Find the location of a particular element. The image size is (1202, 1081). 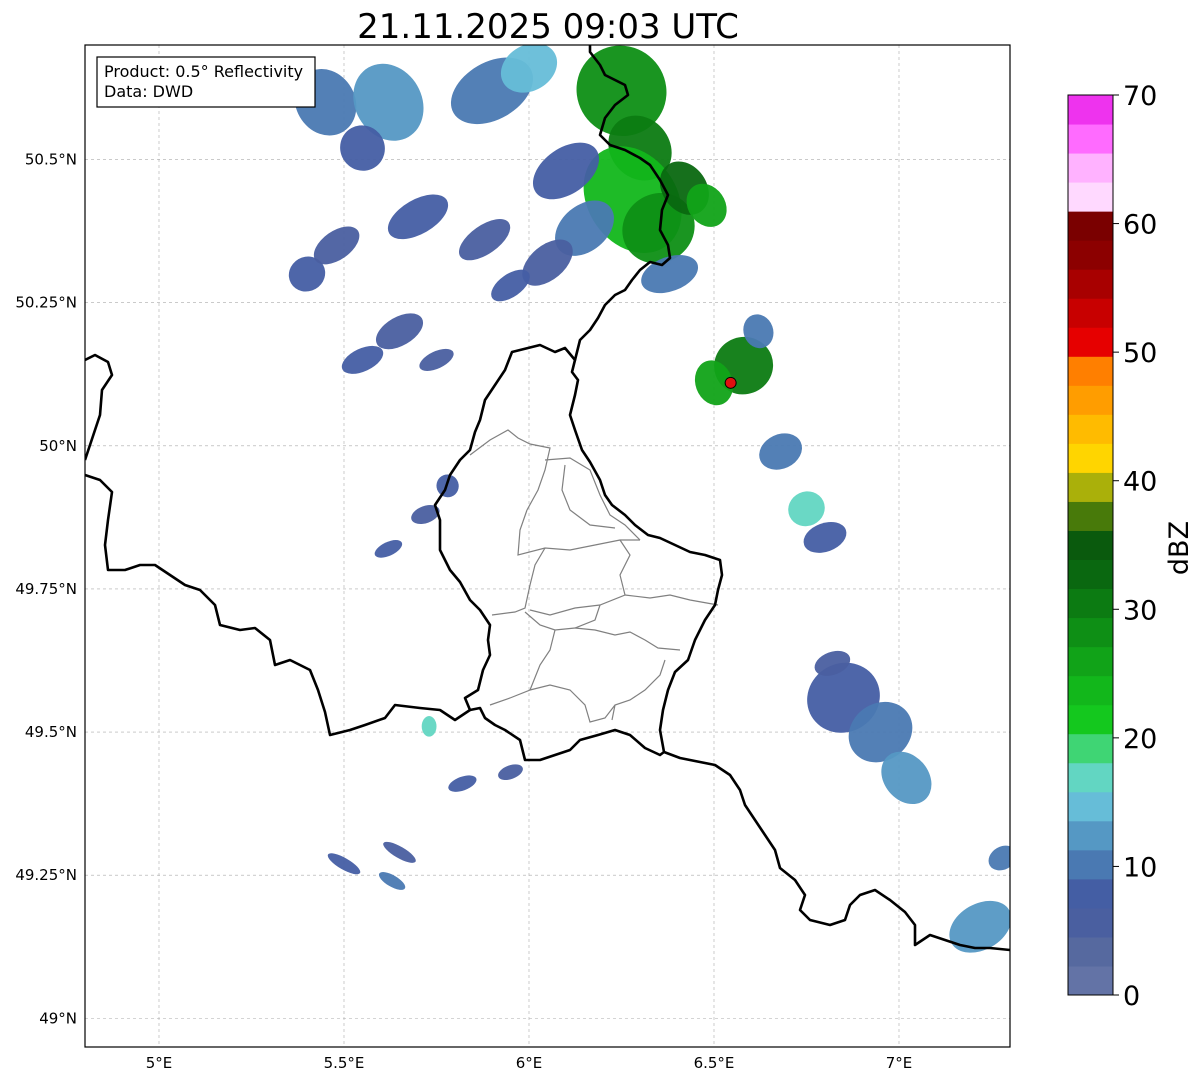

colorbar-tick-label: 20 is located at coordinates (1140, 739).